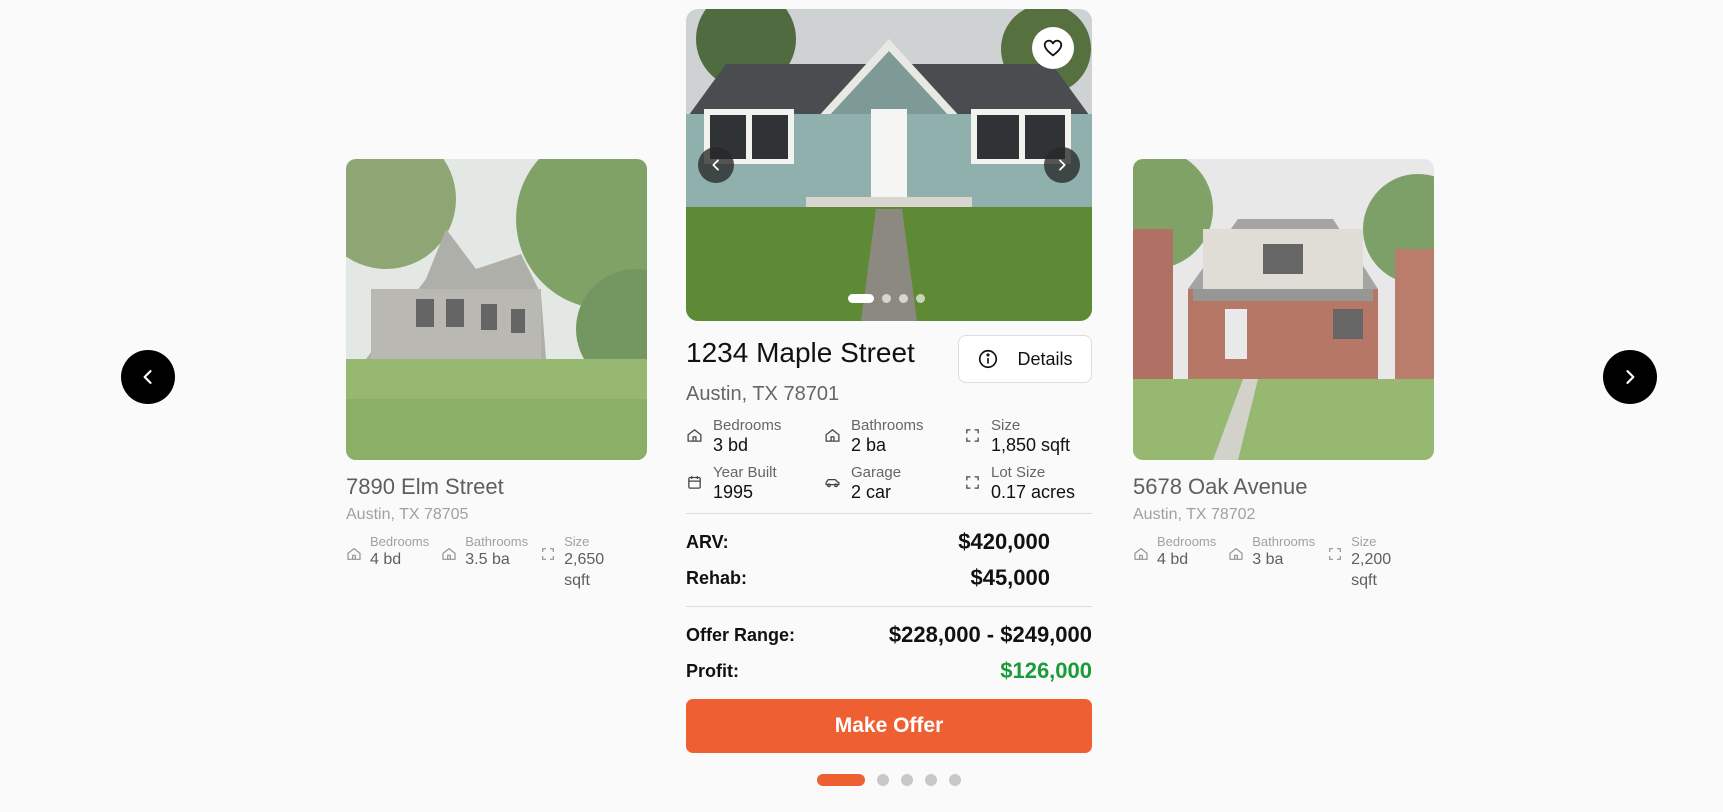 Image resolution: width=1723 pixels, height=812 pixels. Describe the element at coordinates (755, 436) in the screenshot. I see `fact-bedrooms: Bedrooms 3 bd` at that location.